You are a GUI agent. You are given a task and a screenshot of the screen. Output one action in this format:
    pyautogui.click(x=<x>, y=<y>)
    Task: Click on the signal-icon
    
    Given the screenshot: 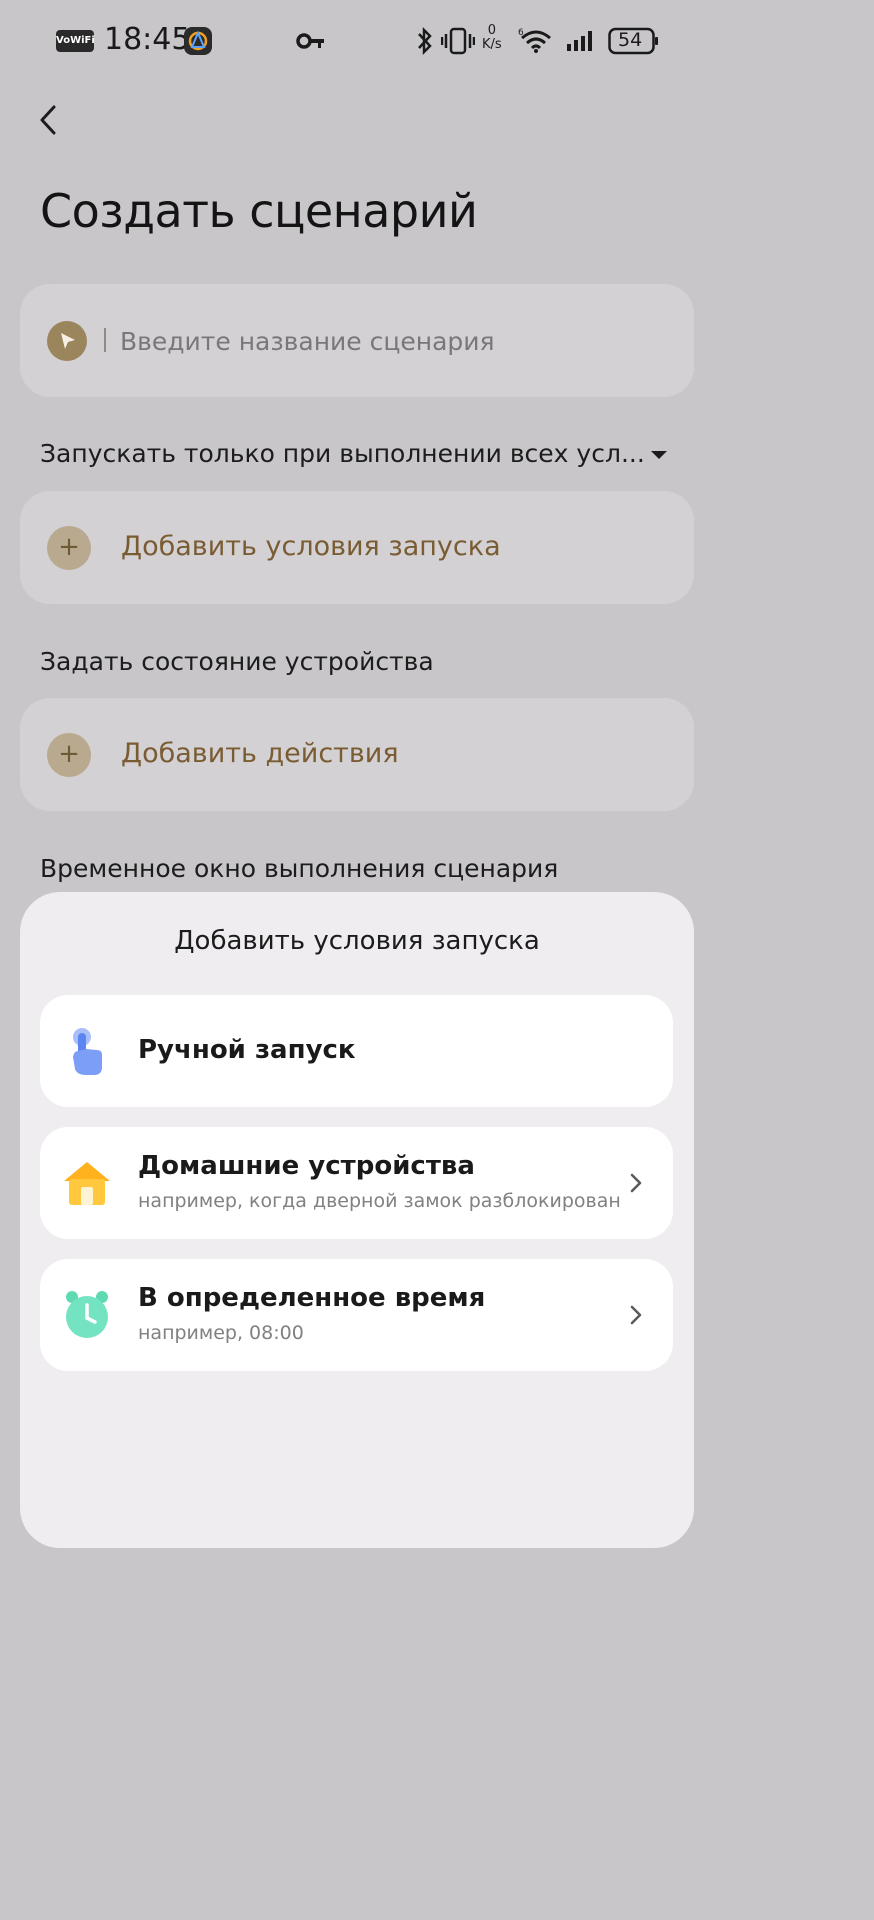 What is the action you would take?
    pyautogui.click(x=582, y=42)
    